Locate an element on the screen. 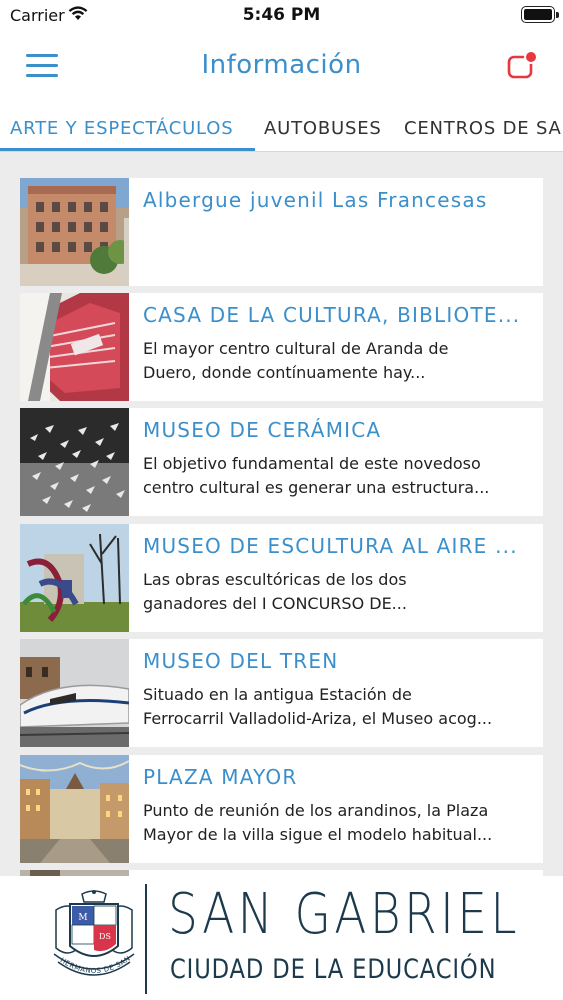  tab-arte-espectaculos: ARTE Y ESPECTÁCULOS is located at coordinates (121, 128).